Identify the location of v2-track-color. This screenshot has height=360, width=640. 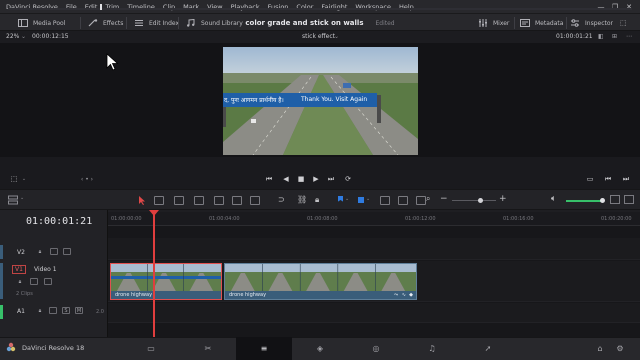
(1, 252).